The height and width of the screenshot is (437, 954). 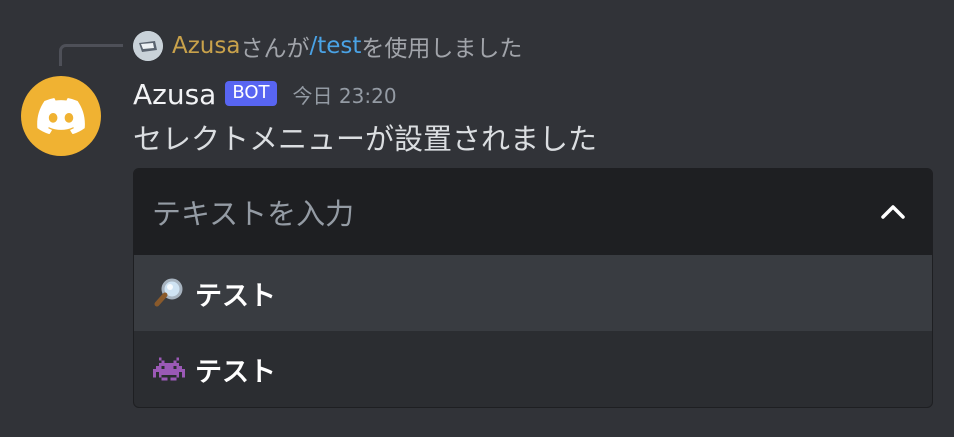 I want to click on user-avatar-small, so click(x=148, y=46).